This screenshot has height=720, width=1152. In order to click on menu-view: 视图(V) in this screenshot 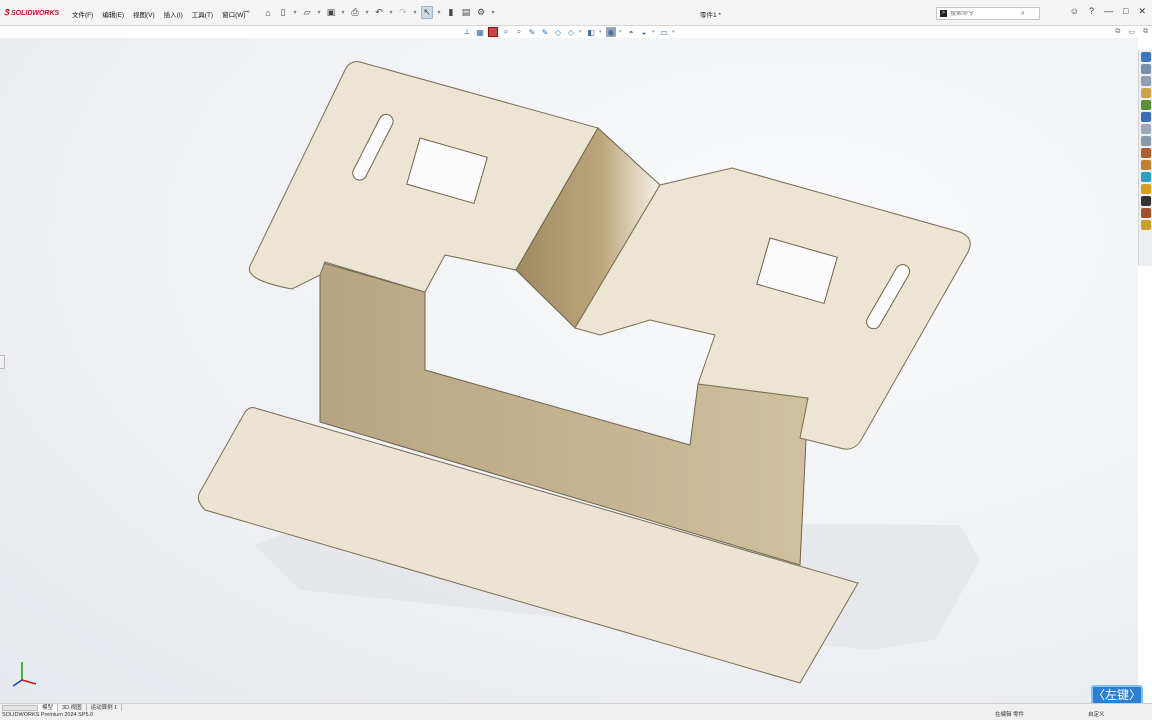, I will do `click(144, 14)`.